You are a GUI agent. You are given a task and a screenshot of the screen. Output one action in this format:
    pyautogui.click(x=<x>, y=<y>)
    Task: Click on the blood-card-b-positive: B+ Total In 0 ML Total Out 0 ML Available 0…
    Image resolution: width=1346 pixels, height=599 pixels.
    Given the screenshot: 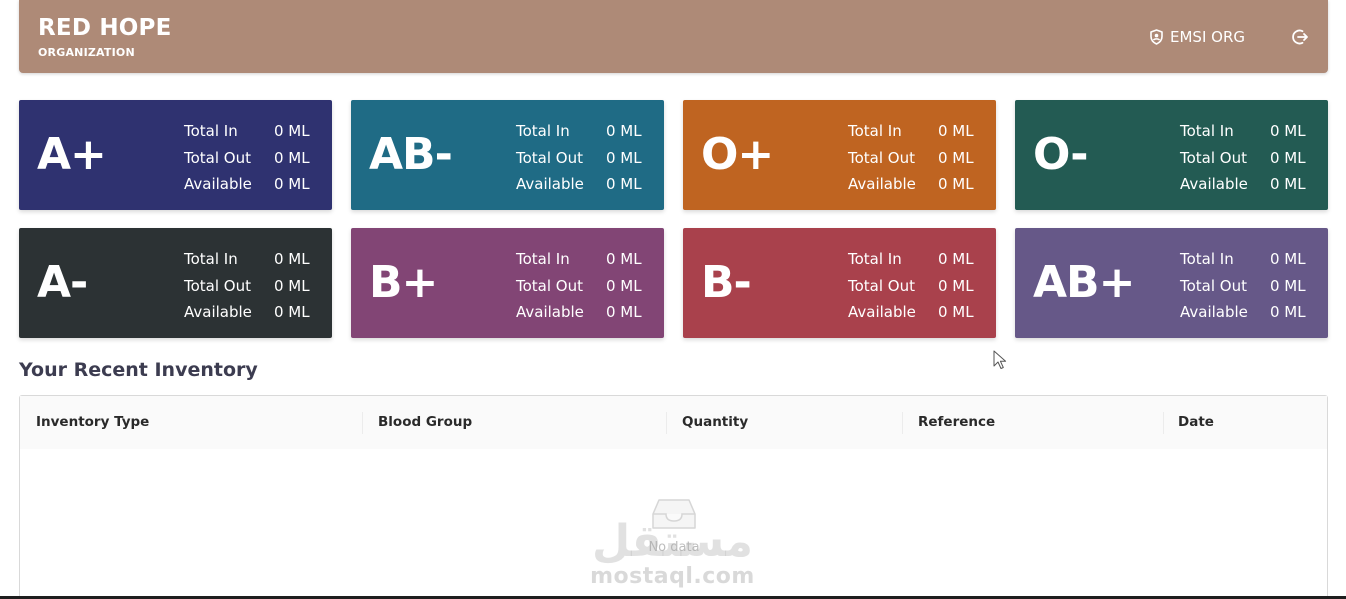 What is the action you would take?
    pyautogui.click(x=507, y=283)
    